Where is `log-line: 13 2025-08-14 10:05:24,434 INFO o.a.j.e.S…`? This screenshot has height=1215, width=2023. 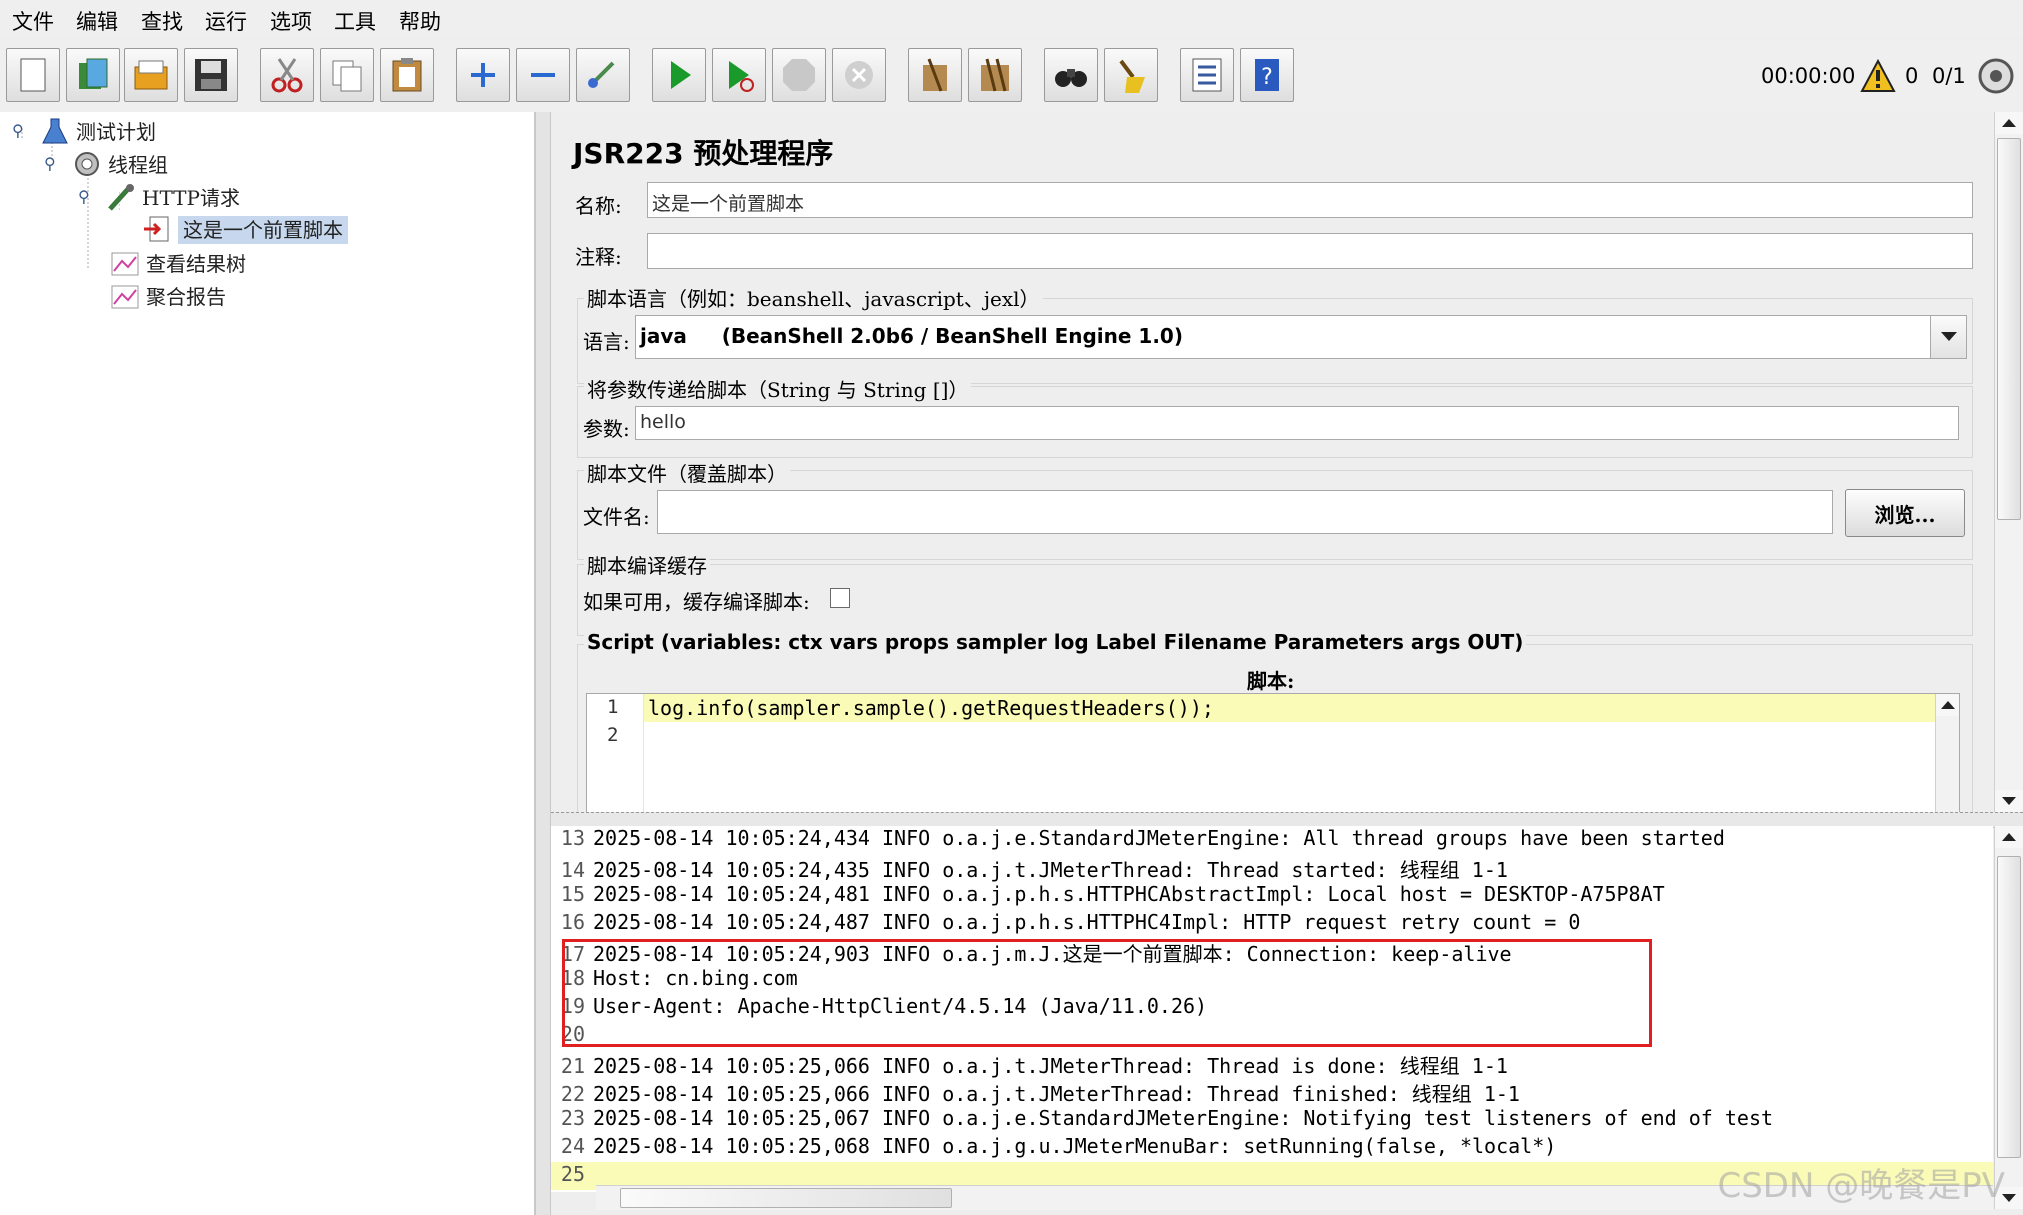 log-line: 13 2025-08-14 10:05:24,434 INFO o.a.j.e.S… is located at coordinates (1142, 838).